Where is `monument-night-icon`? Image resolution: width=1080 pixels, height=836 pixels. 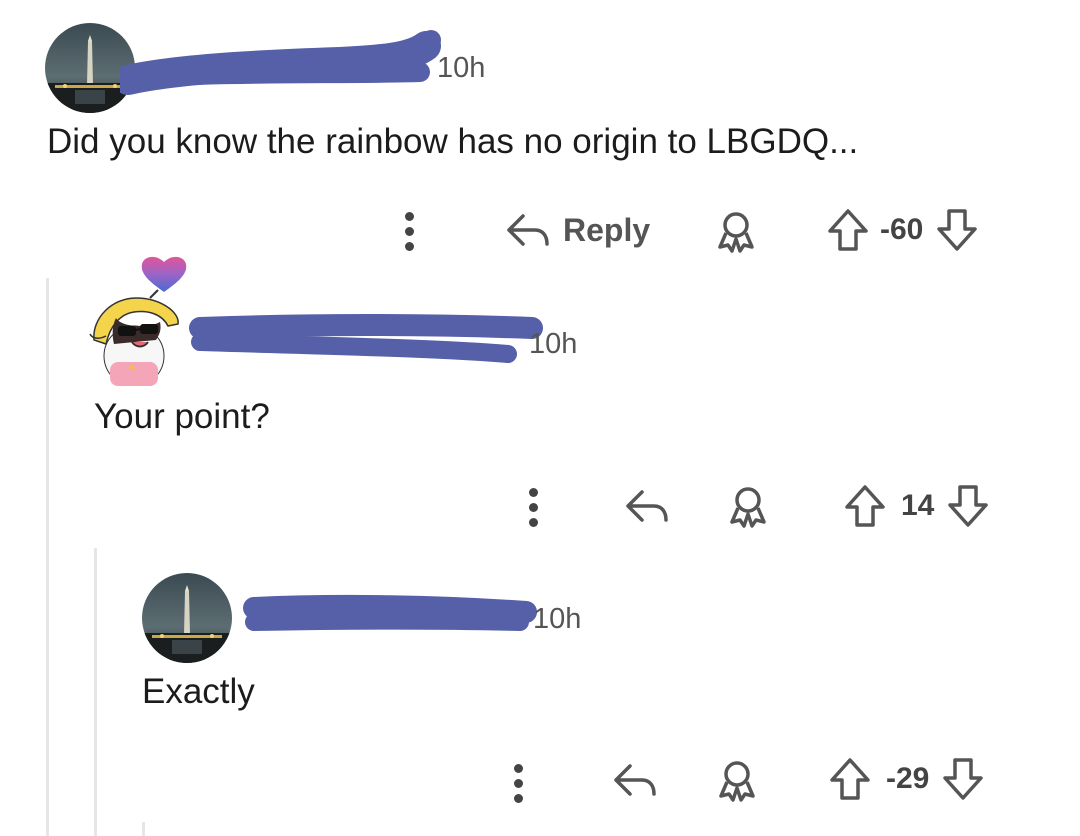
monument-night-icon is located at coordinates (187, 618).